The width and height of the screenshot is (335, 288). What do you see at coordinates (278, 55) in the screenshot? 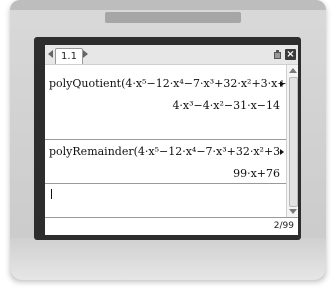
I see `battery-icon` at bounding box center [278, 55].